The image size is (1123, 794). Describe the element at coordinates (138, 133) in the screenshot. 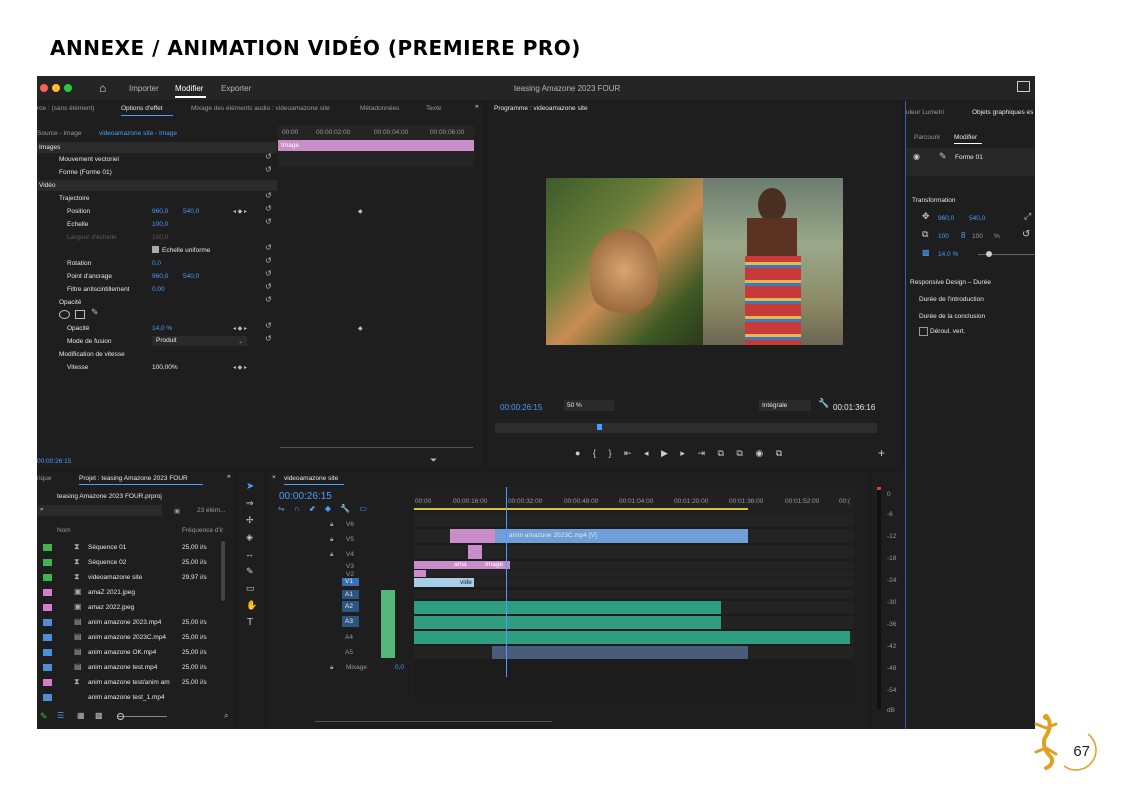

I see `sequence-label: videoamazone site - Image` at that location.